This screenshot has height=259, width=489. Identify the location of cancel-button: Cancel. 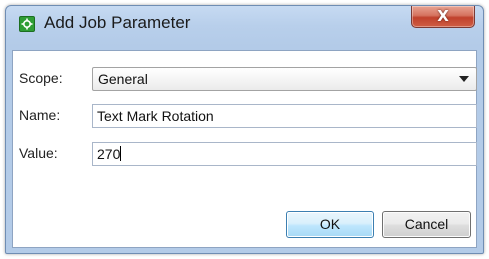
(426, 224).